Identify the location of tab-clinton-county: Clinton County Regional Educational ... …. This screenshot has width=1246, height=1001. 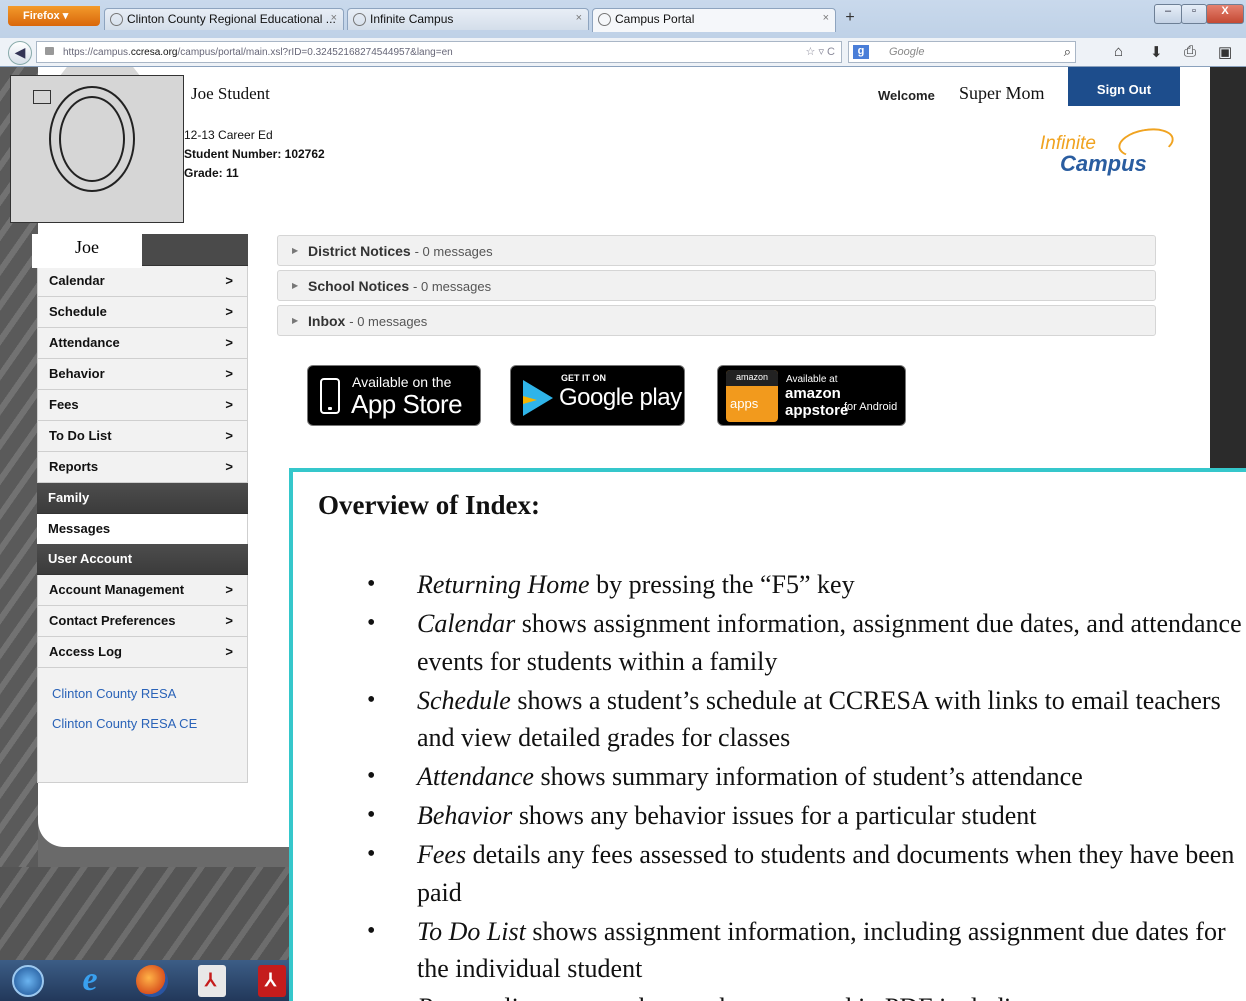
(224, 19).